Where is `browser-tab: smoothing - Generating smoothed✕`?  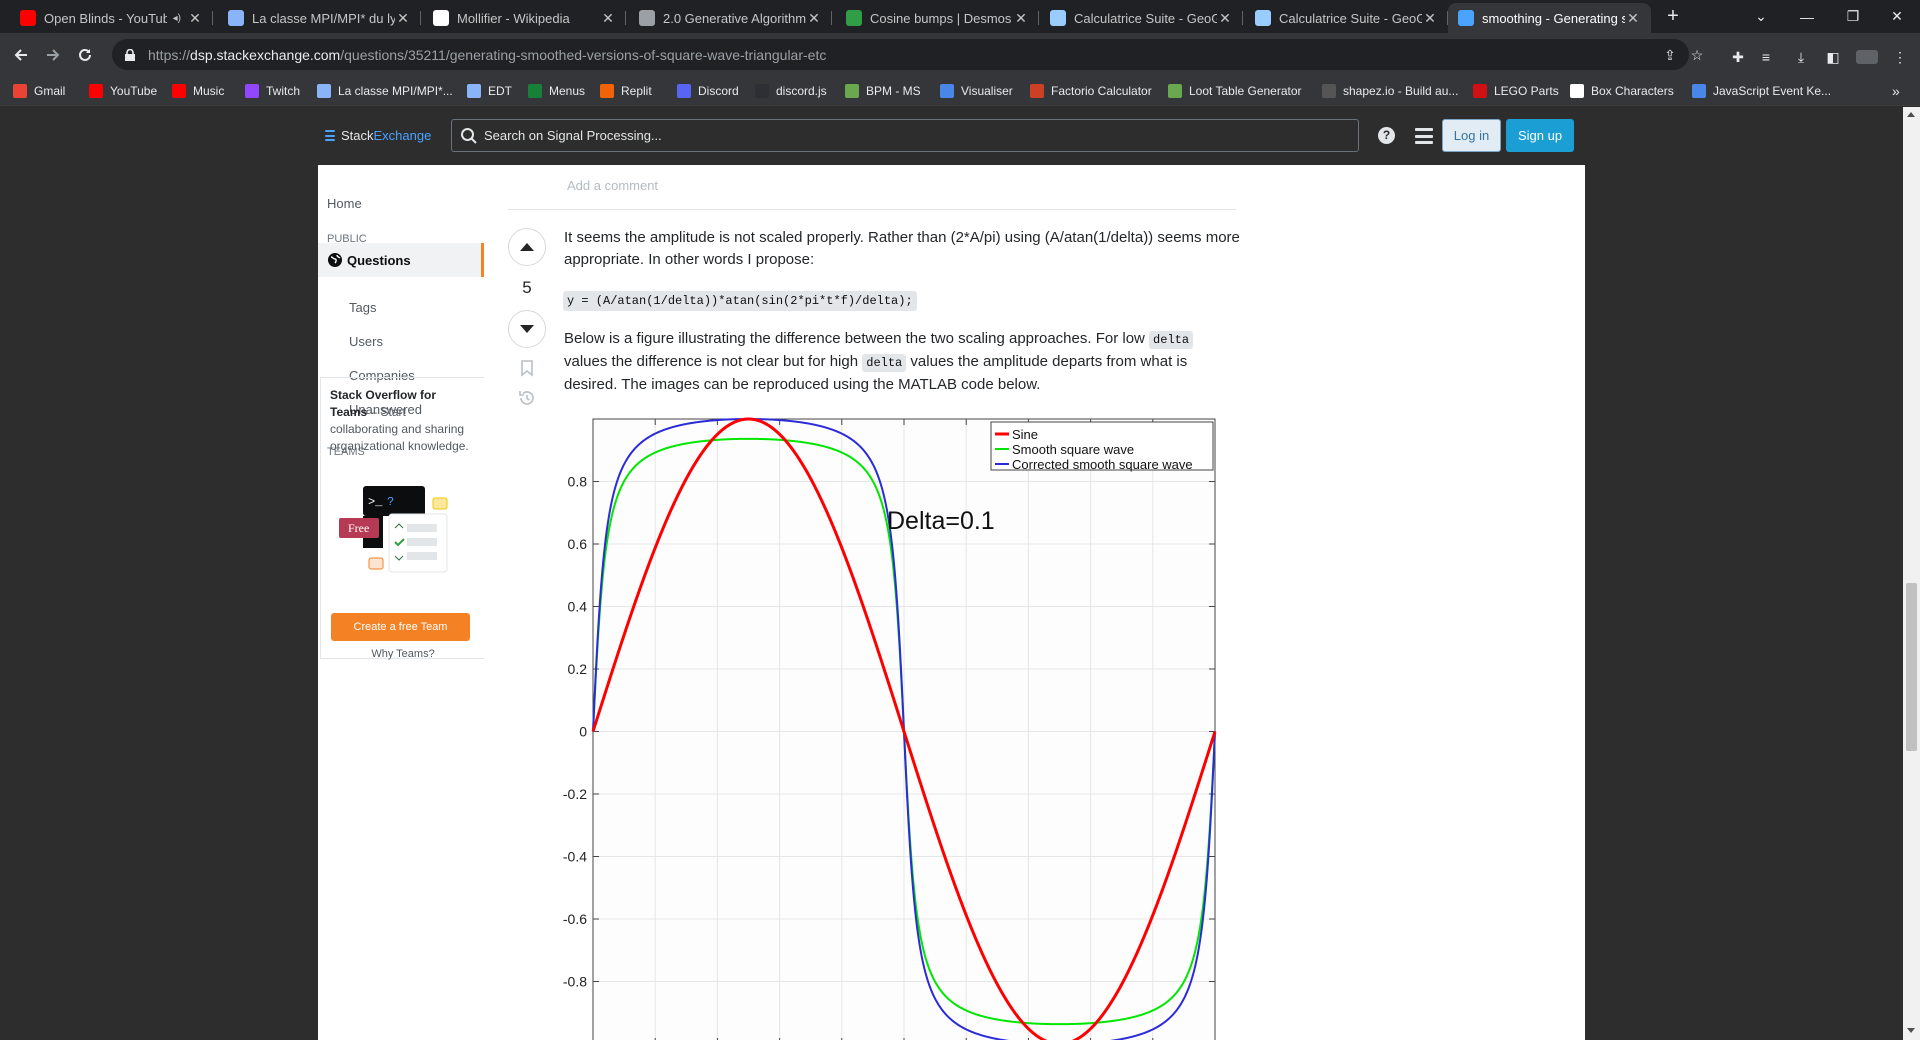 browser-tab: smoothing - Generating smoothed✕ is located at coordinates (1549, 18).